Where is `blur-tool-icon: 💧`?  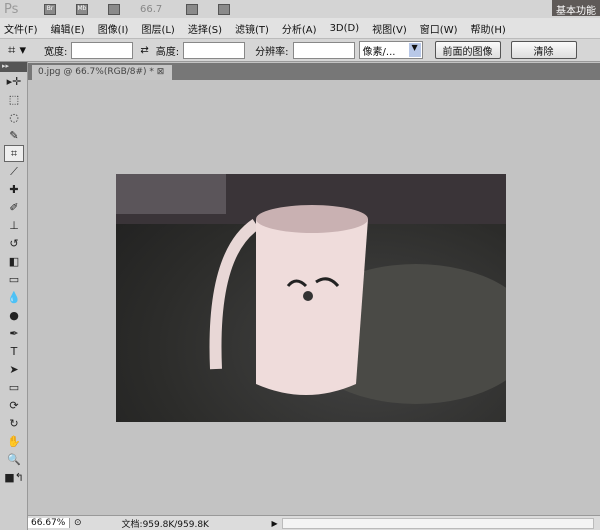
blur-tool-icon: 💧 is located at coordinates (14, 297).